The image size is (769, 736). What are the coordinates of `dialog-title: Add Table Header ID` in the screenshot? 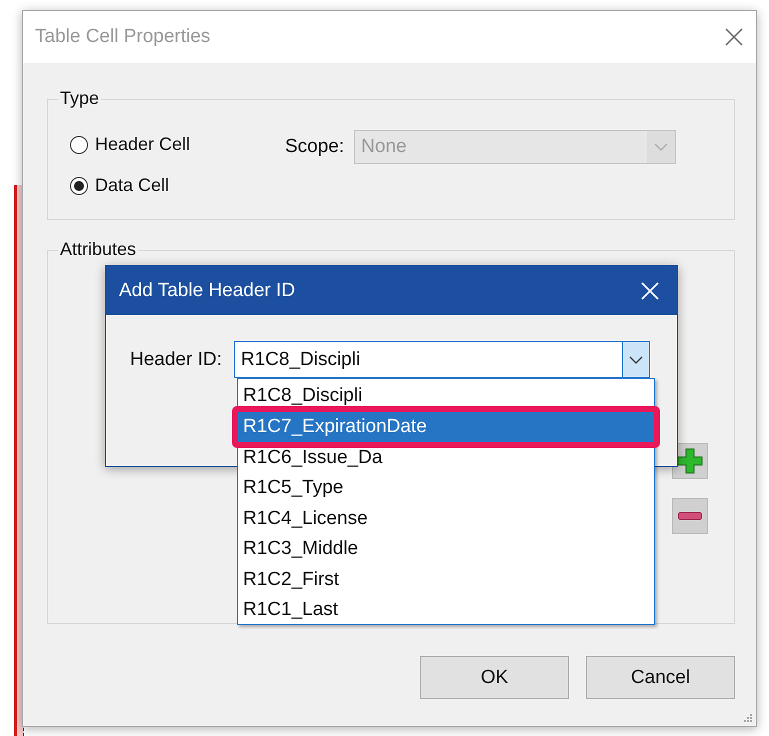 It's located at (207, 291).